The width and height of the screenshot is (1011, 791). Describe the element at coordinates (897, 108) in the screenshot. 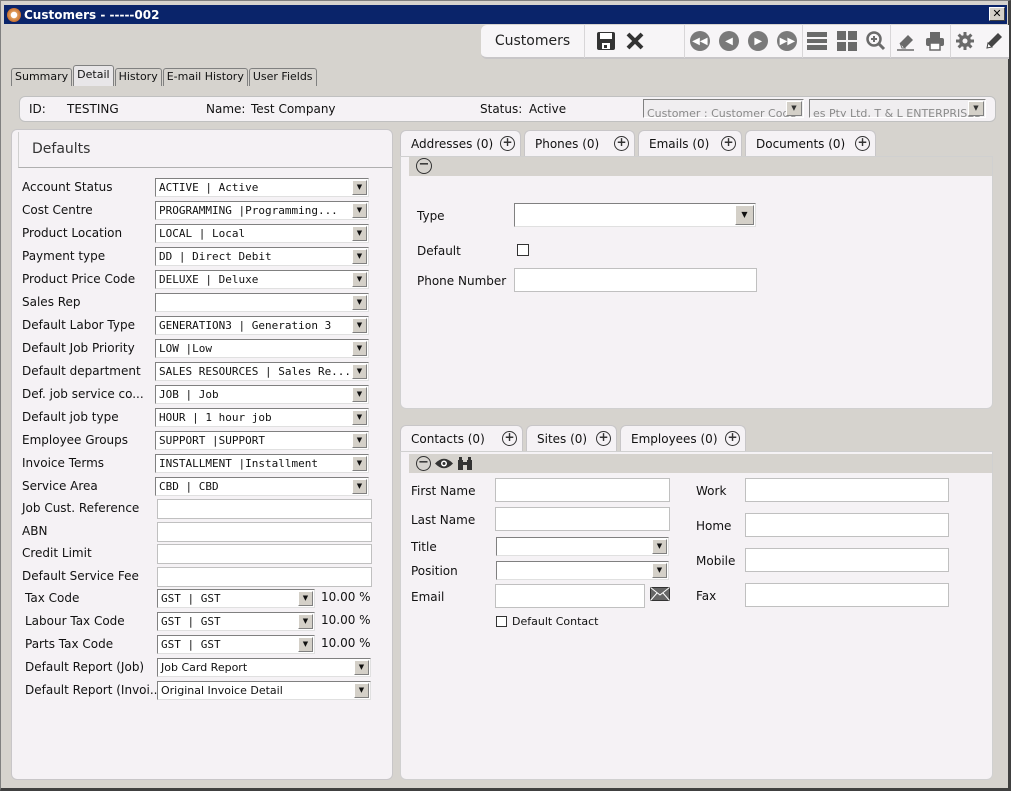

I see `lookup-value-select: es Pty Ltd, T & L ENTERPRISES ▼` at that location.